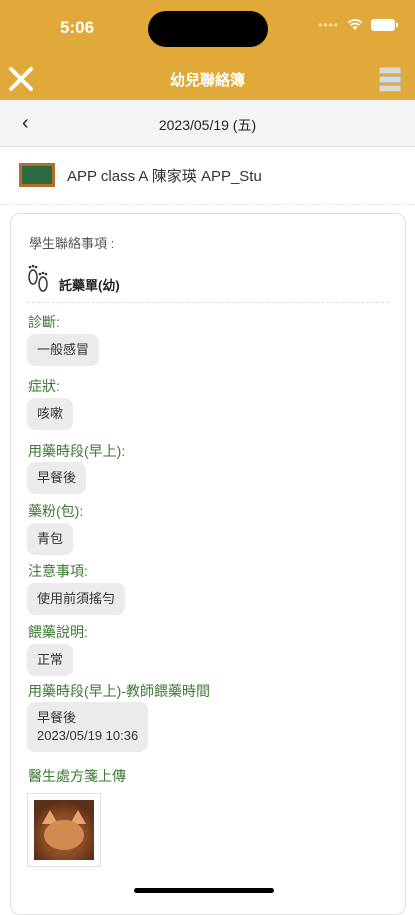 This screenshot has width=415, height=915. Describe the element at coordinates (119, 691) in the screenshot. I see `teacher-time-label: 用藥時段(早上)-教師餵藥時間` at that location.